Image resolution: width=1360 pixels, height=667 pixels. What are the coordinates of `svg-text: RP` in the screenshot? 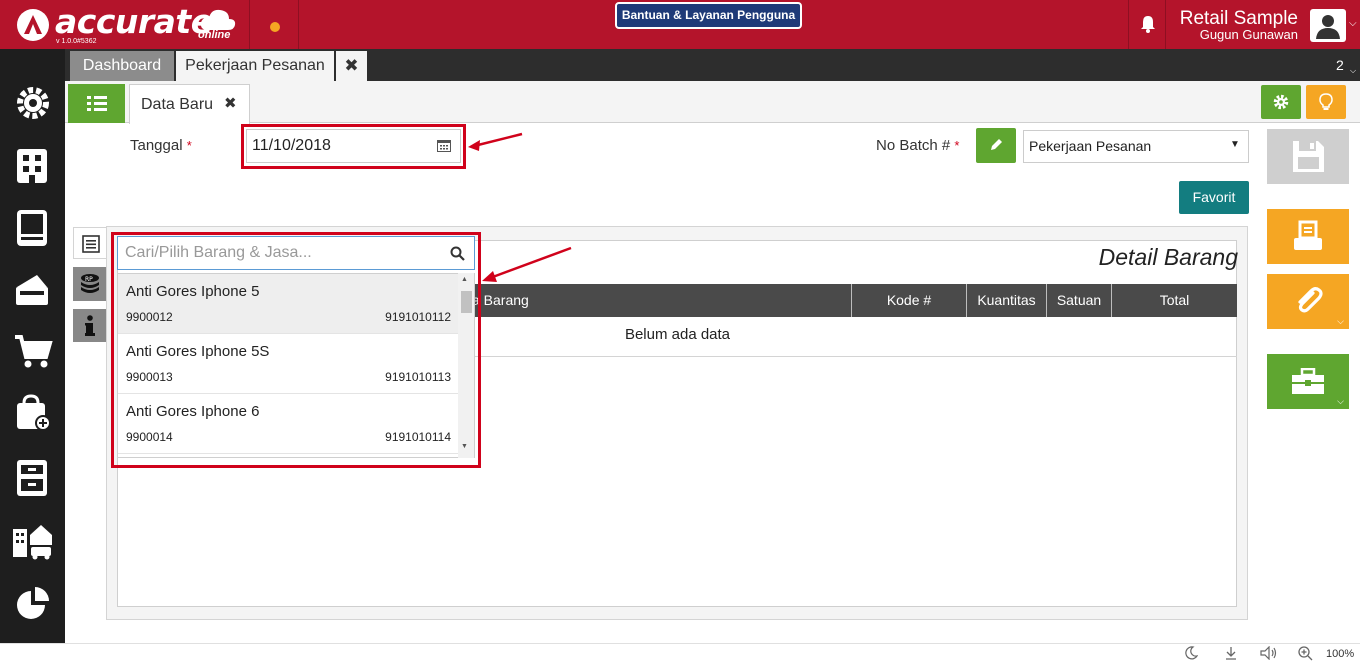 It's located at (89, 279).